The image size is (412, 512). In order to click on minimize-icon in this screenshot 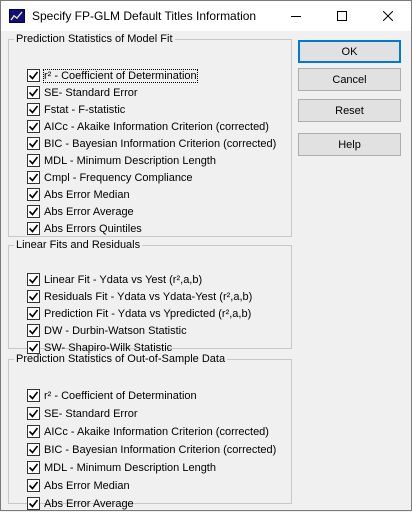, I will do `click(296, 16)`.